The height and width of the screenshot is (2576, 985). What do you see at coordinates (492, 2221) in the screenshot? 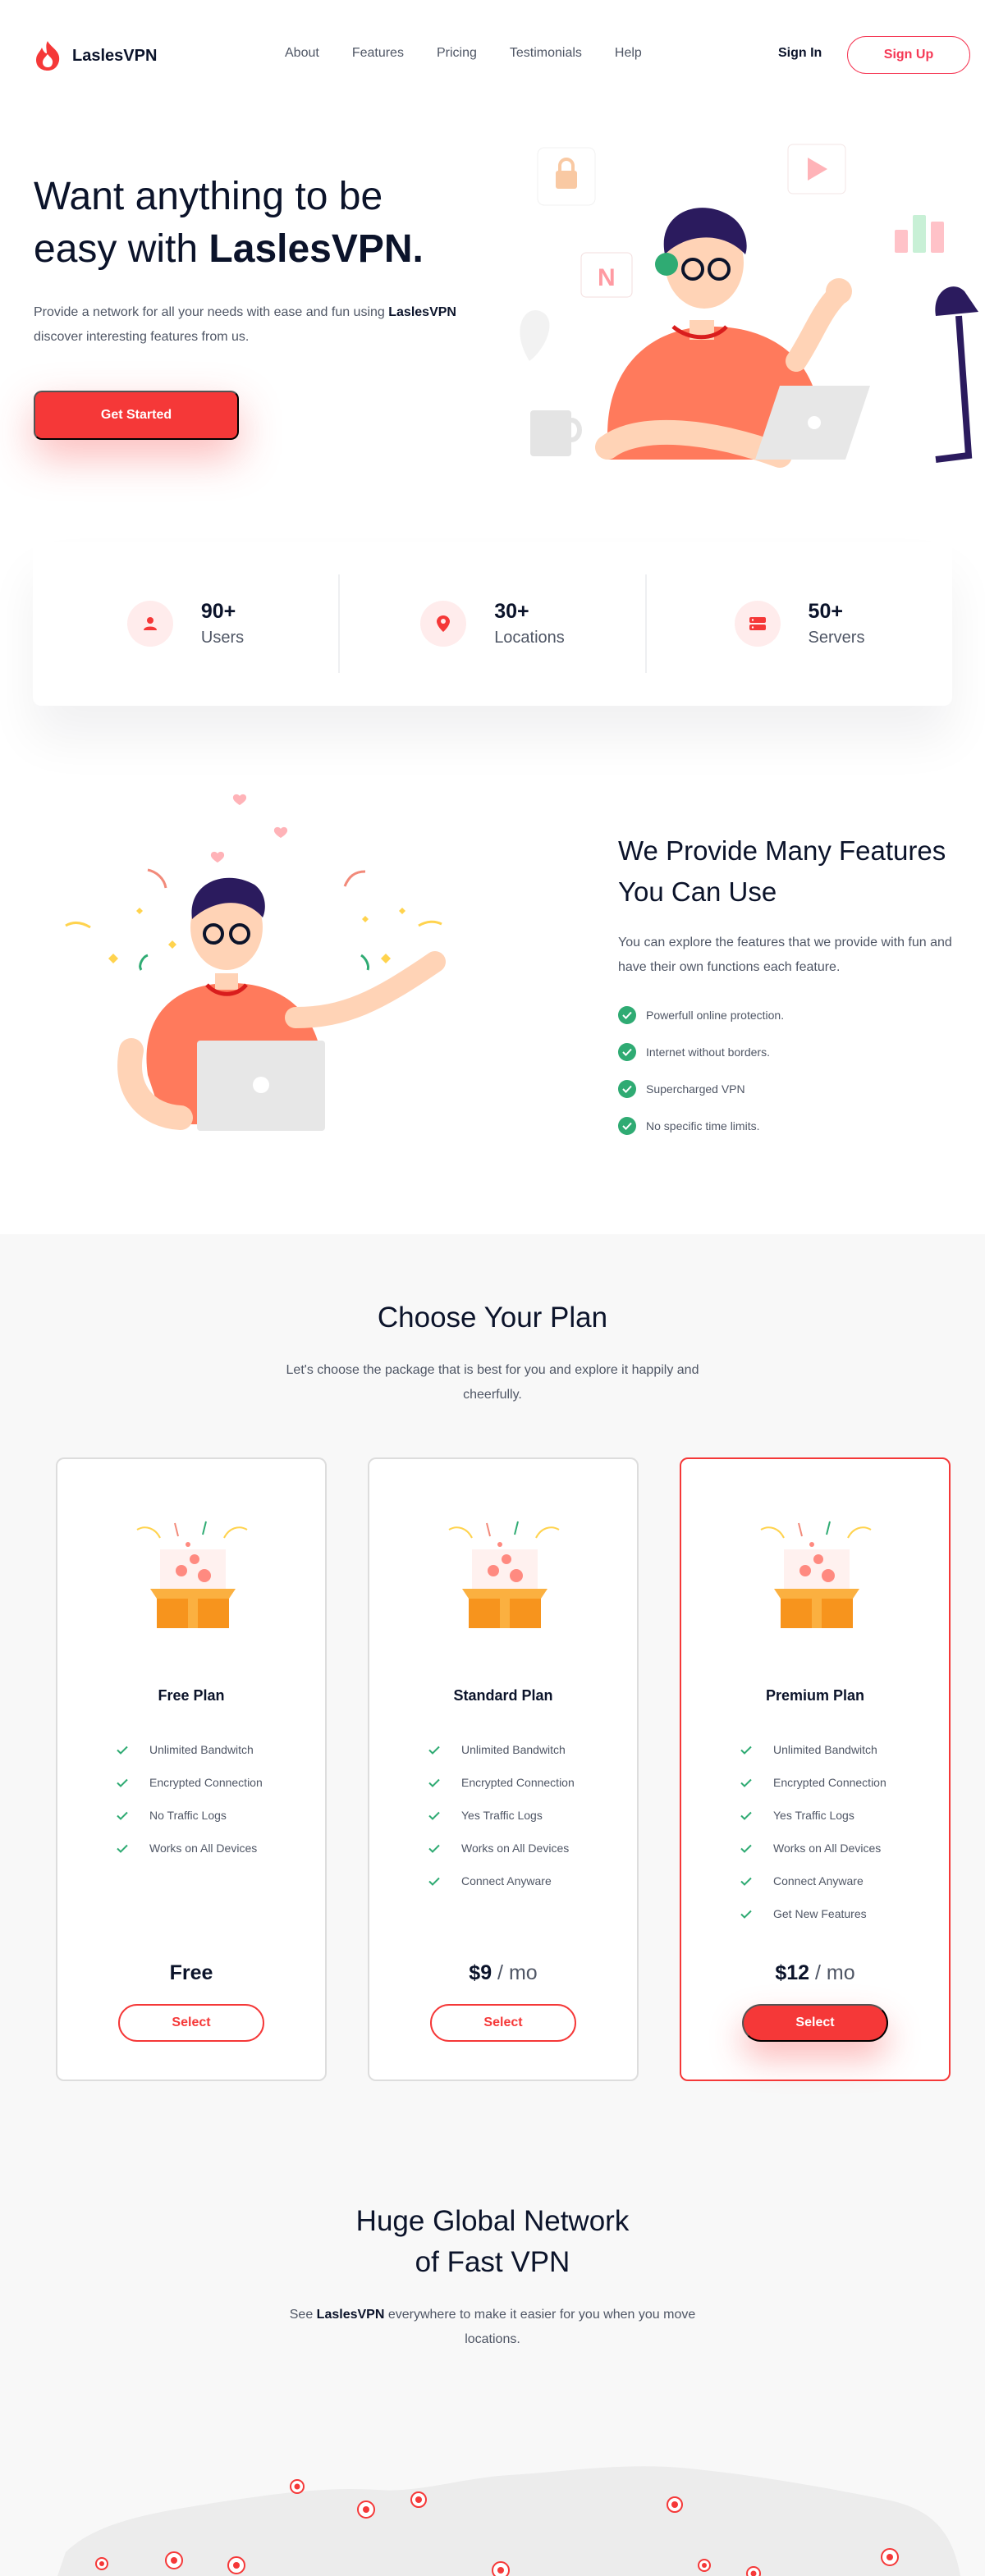
I see `network-title-line1: Huge Global Network` at bounding box center [492, 2221].